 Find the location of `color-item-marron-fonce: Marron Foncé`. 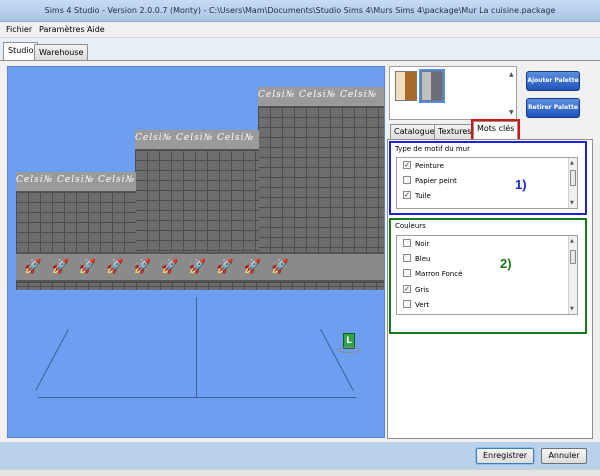

color-item-marron-fonce: Marron Foncé is located at coordinates (432, 273).